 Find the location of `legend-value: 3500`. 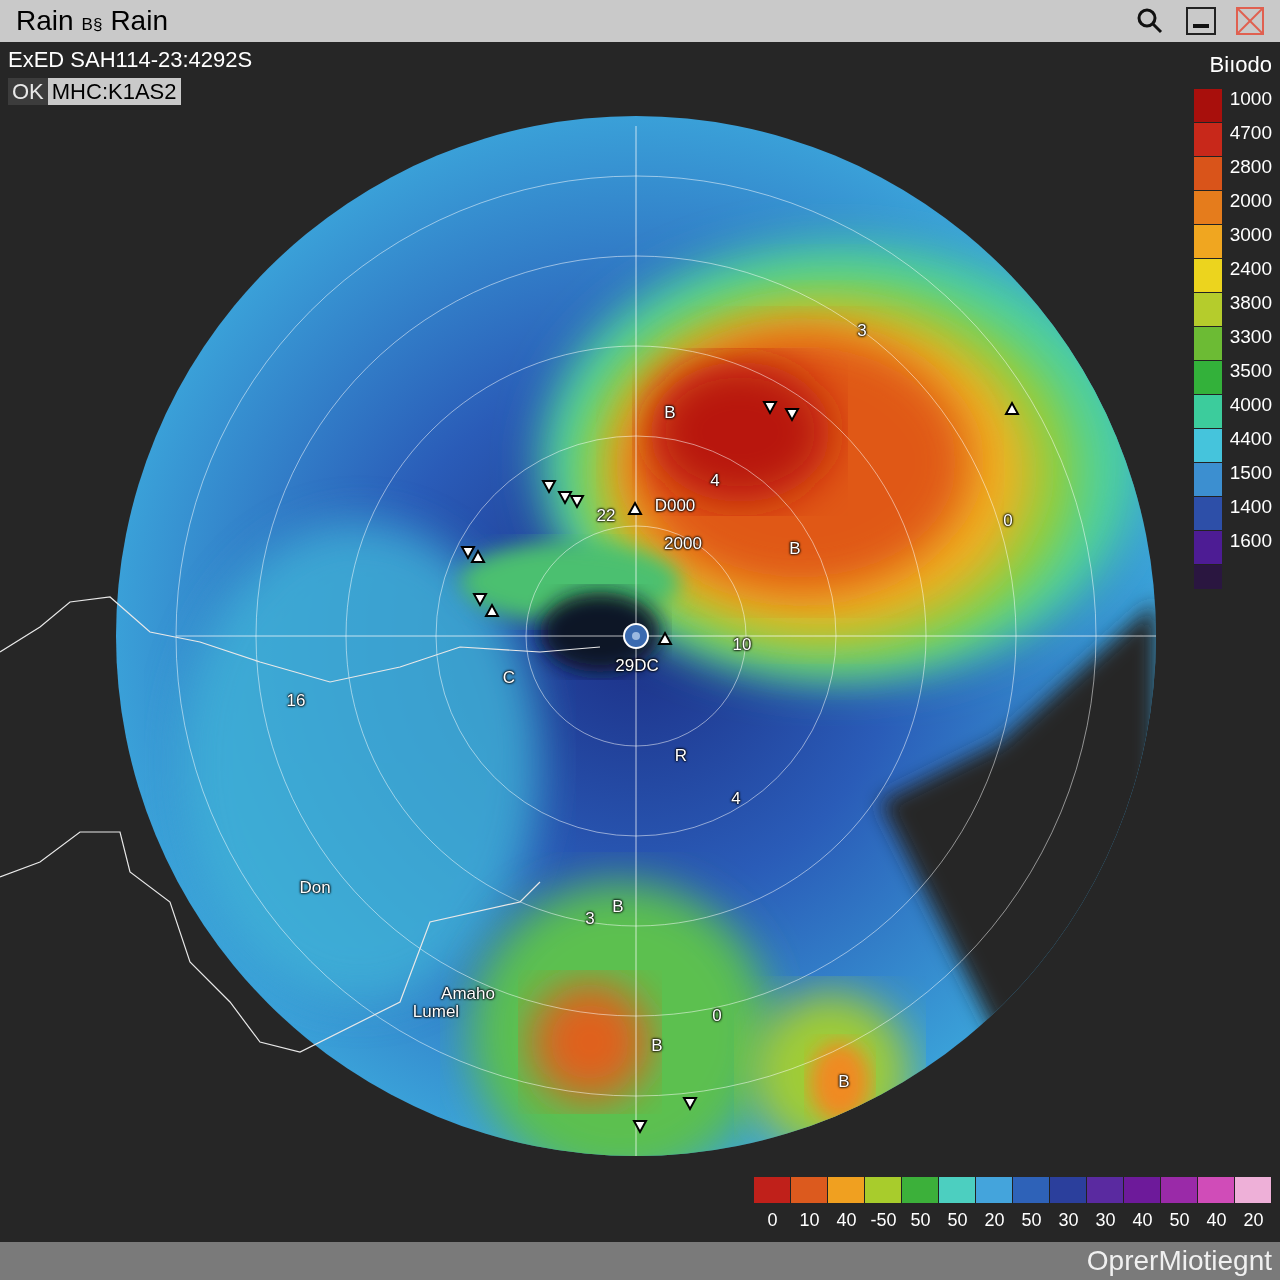

legend-value: 3500 is located at coordinates (1250, 372).